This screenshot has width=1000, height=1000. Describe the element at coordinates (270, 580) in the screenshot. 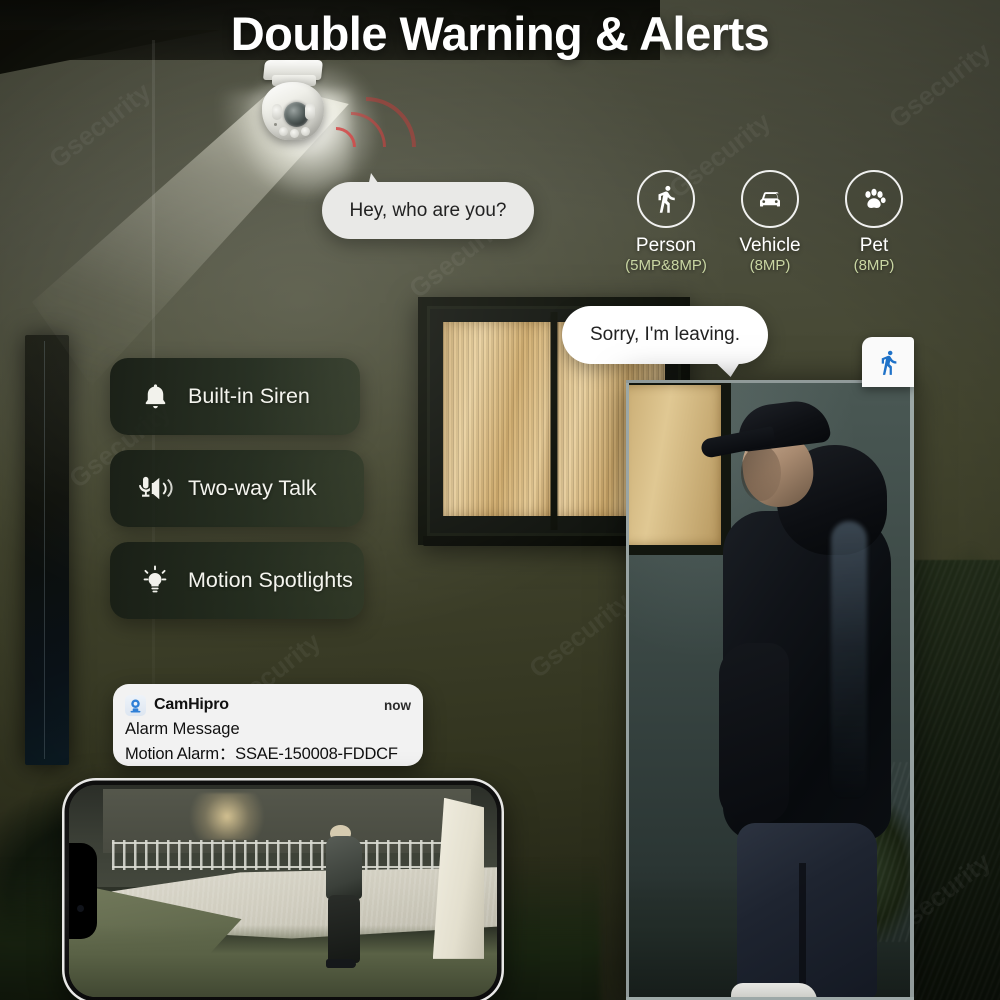

I see `feature-label: Motion Spotlights` at that location.